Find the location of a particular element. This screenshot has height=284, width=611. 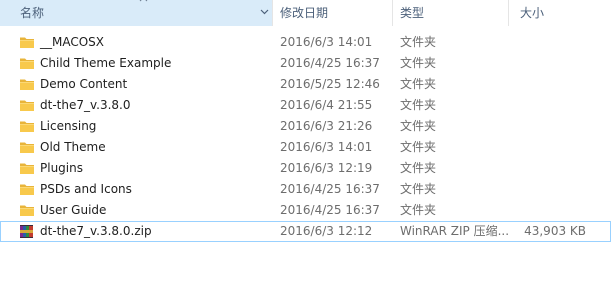

chevron-down-icon is located at coordinates (264, 12).